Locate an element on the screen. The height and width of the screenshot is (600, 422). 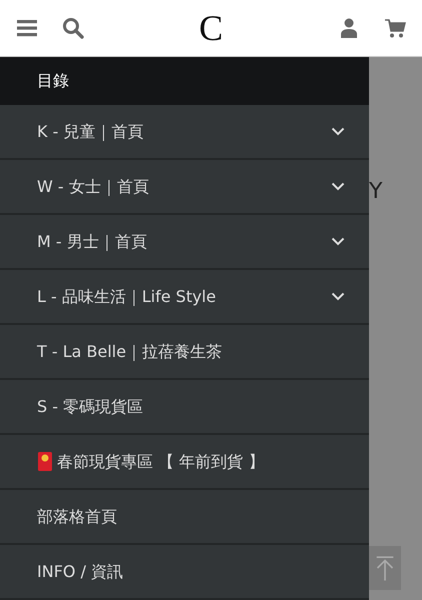
envelope-icon is located at coordinates (45, 461).